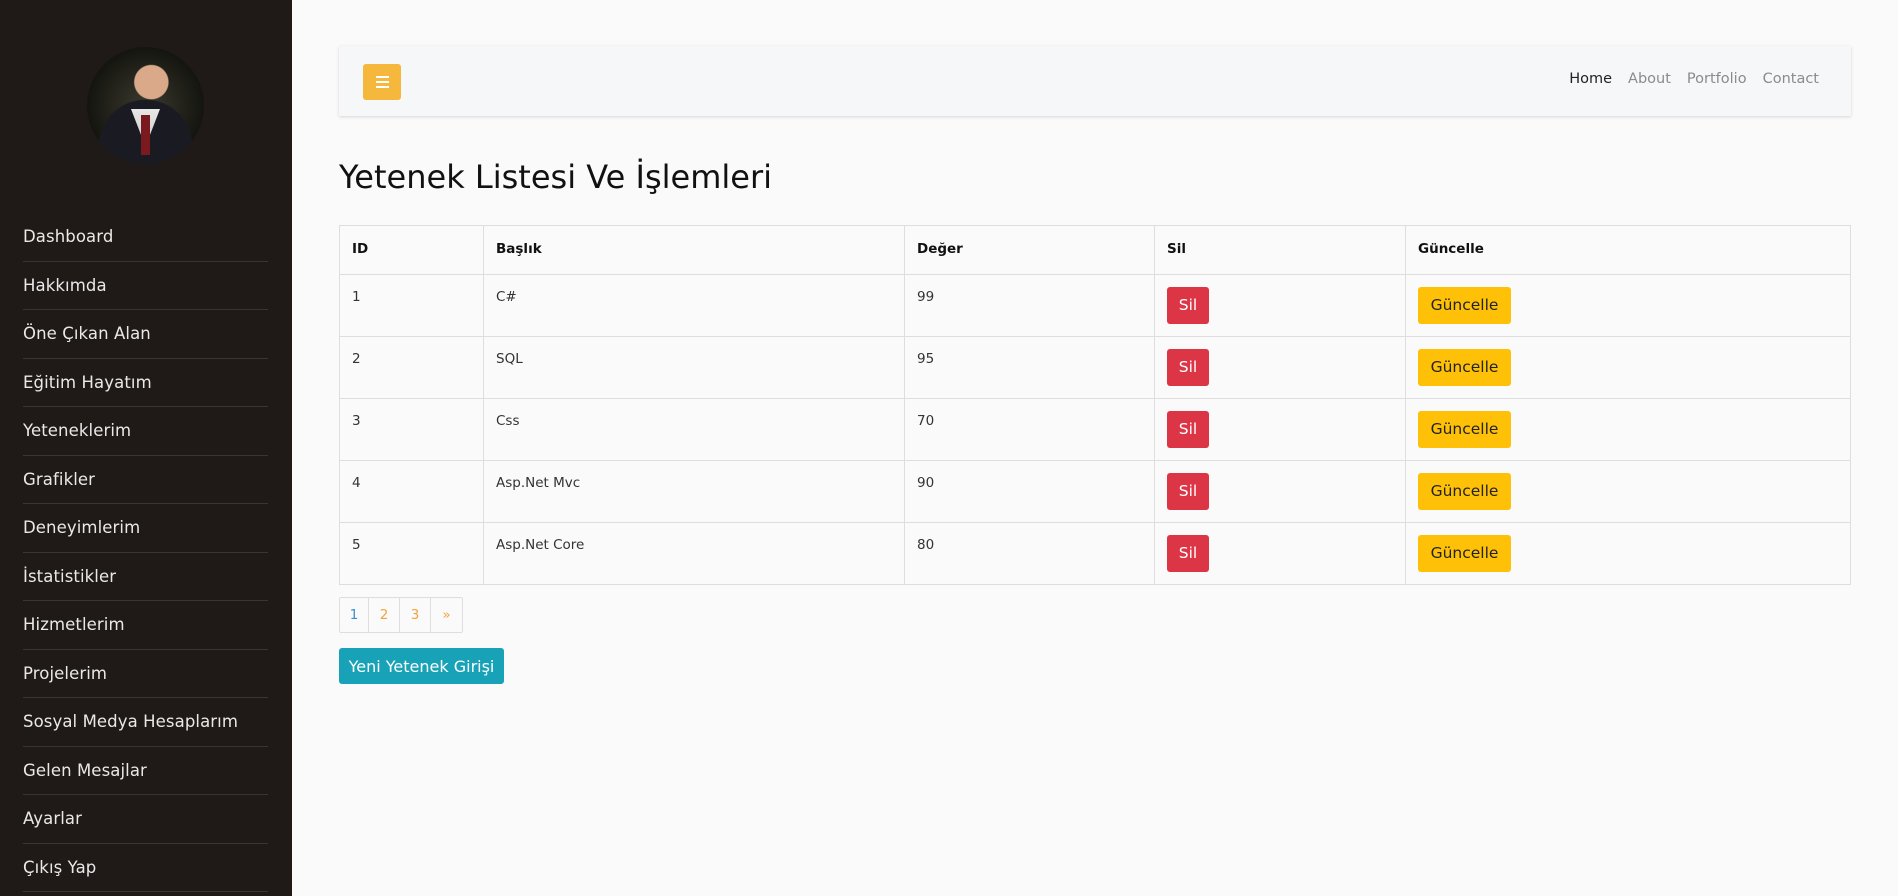 This screenshot has height=896, width=1898. What do you see at coordinates (53, 819) in the screenshot?
I see `sidebar-item-label: Ayarlar` at bounding box center [53, 819].